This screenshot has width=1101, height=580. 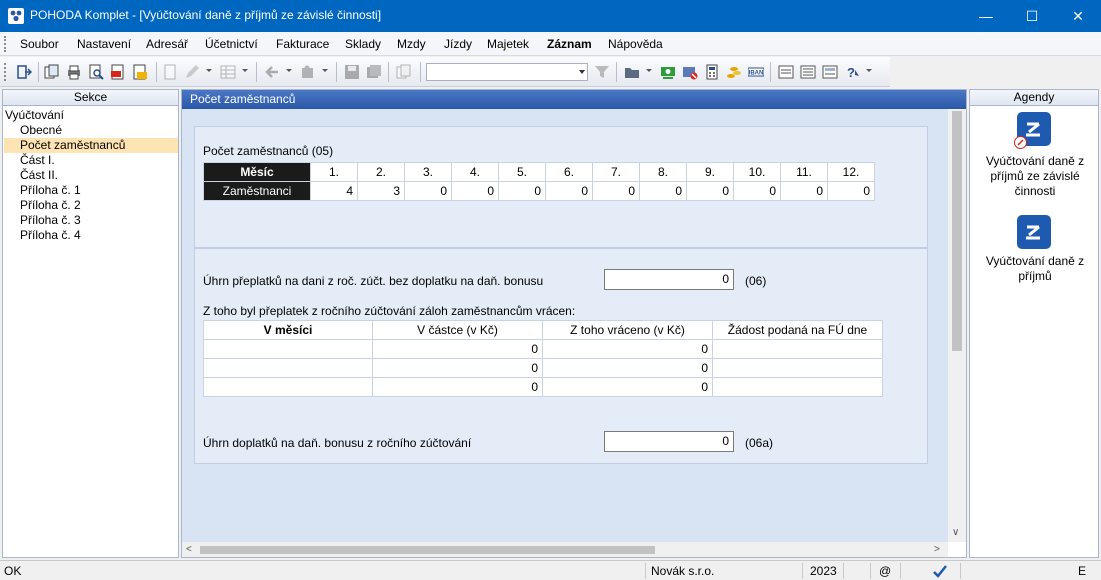 What do you see at coordinates (381, 191) in the screenshot?
I see `employees-cell: 3` at bounding box center [381, 191].